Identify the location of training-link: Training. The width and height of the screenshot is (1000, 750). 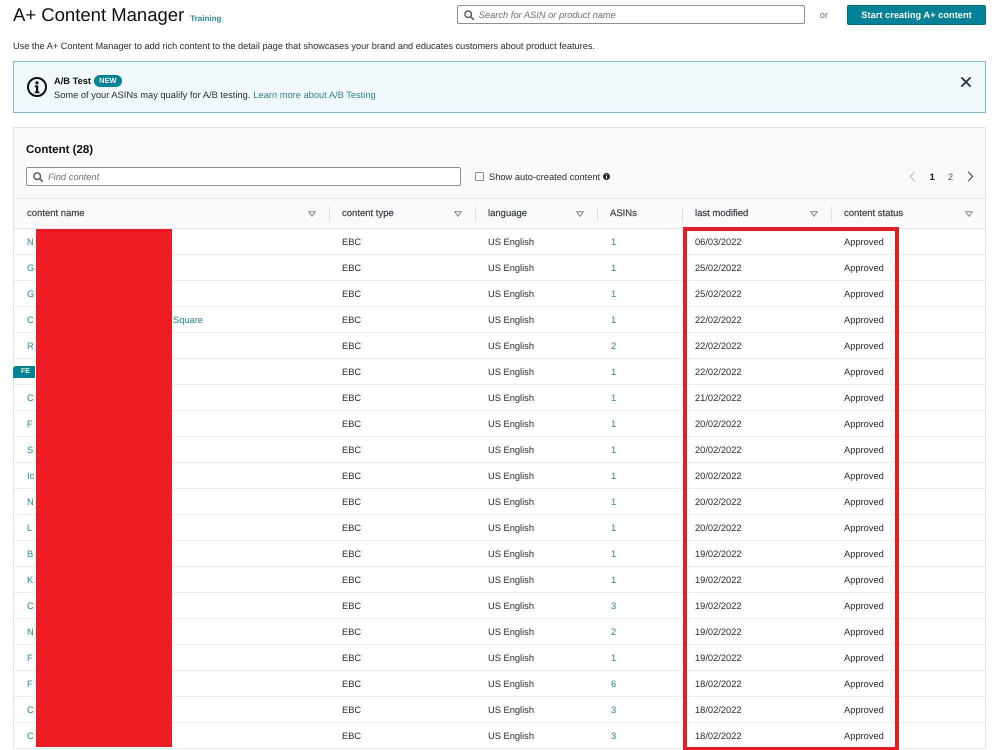
(206, 18).